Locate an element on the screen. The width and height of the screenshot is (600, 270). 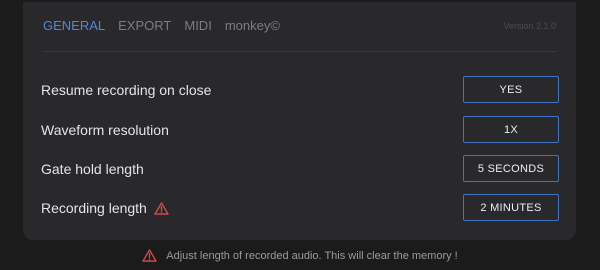
tab-bar: GENERAL EXPORT MIDI monkey© is located at coordinates (168, 25).